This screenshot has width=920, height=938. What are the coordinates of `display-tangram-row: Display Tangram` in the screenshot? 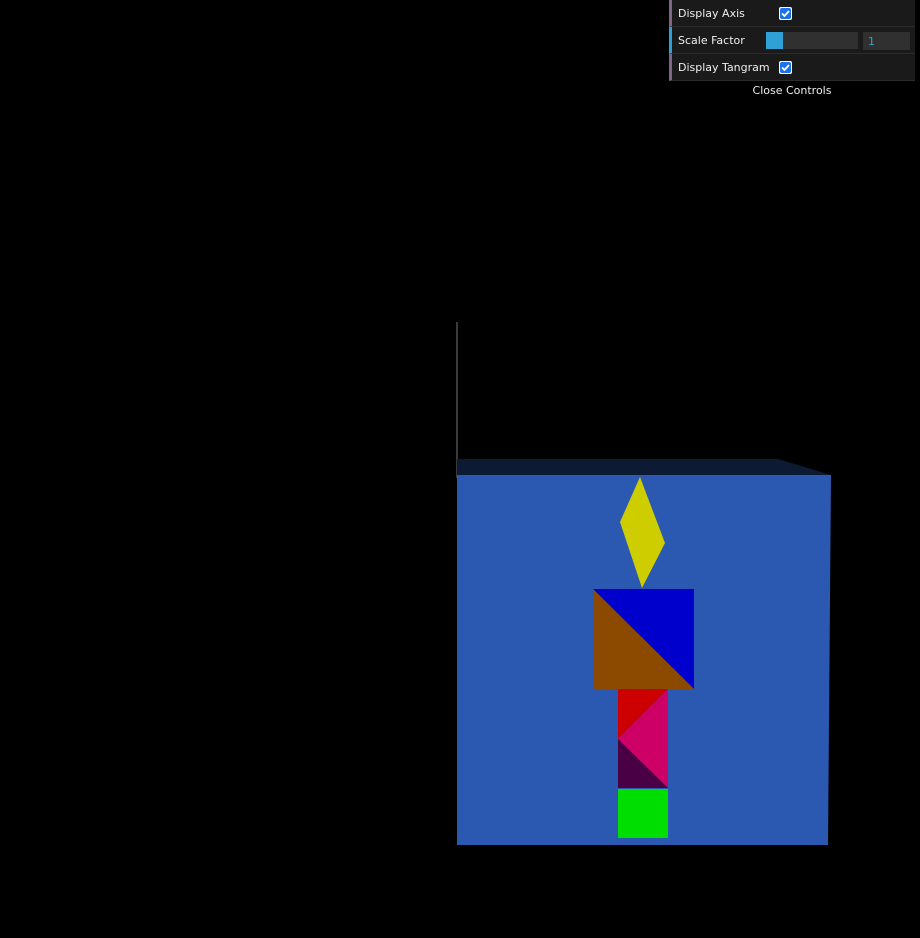 It's located at (792, 67).